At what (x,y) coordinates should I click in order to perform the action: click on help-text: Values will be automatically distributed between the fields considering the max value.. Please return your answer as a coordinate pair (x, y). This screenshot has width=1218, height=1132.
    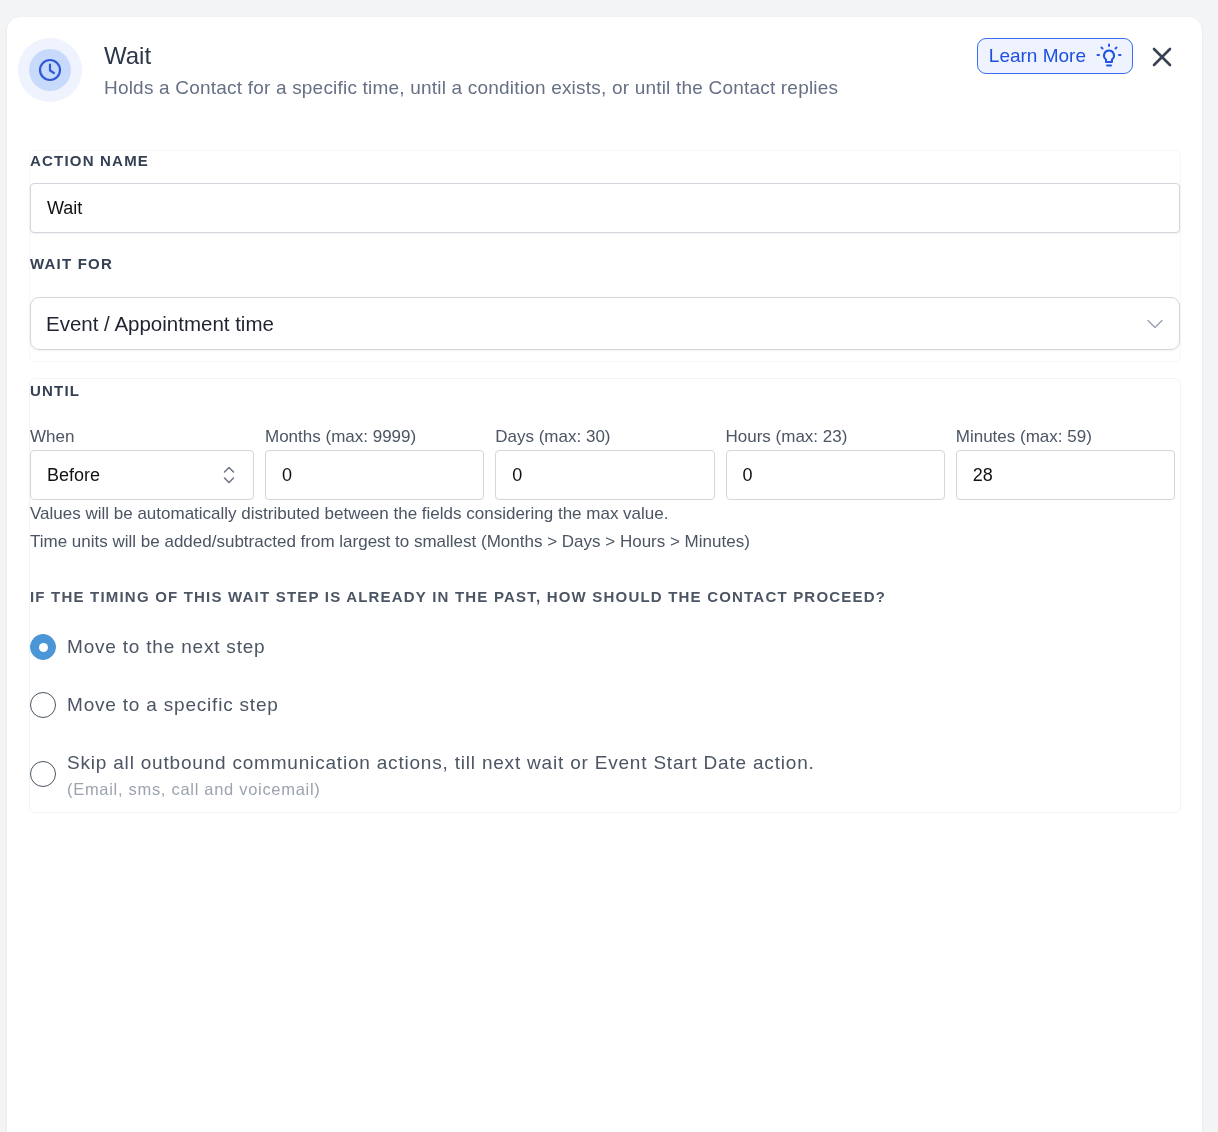
    Looking at the image, I should click on (350, 514).